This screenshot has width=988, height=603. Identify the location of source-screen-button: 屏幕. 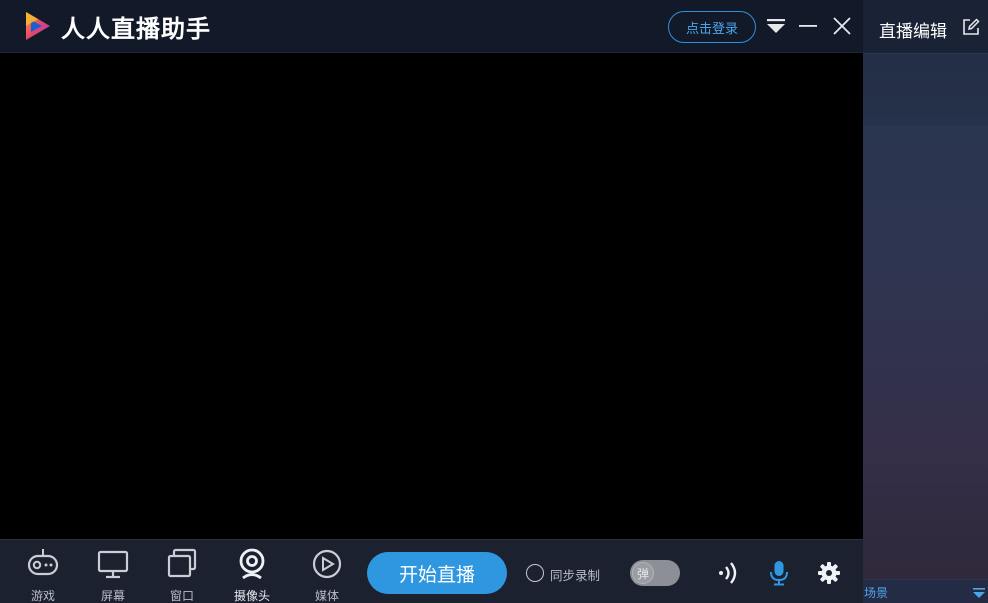
(113, 574).